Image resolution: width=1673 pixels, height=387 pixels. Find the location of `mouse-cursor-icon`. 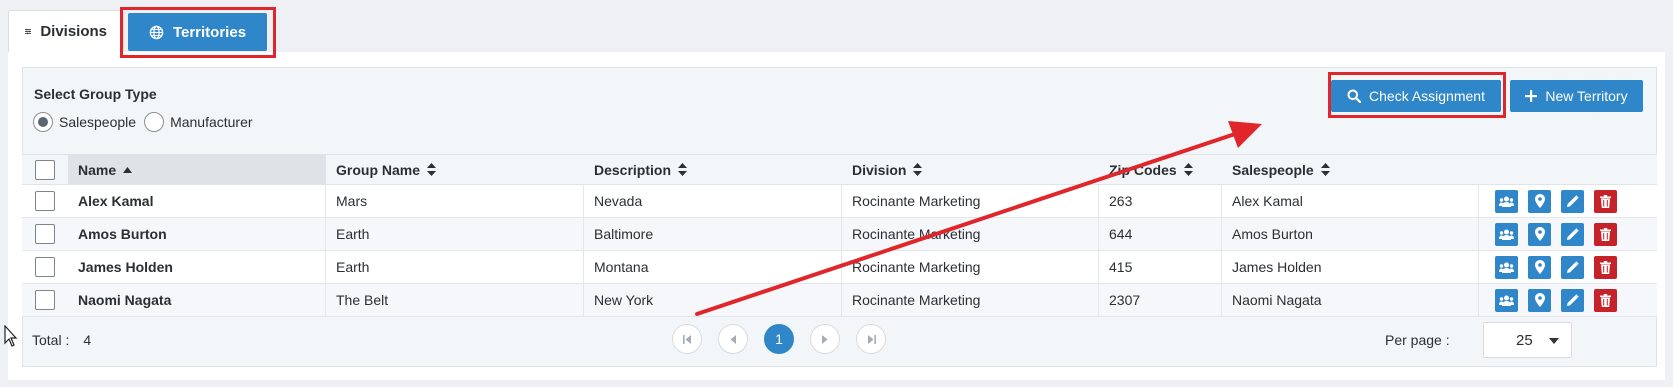

mouse-cursor-icon is located at coordinates (11, 336).